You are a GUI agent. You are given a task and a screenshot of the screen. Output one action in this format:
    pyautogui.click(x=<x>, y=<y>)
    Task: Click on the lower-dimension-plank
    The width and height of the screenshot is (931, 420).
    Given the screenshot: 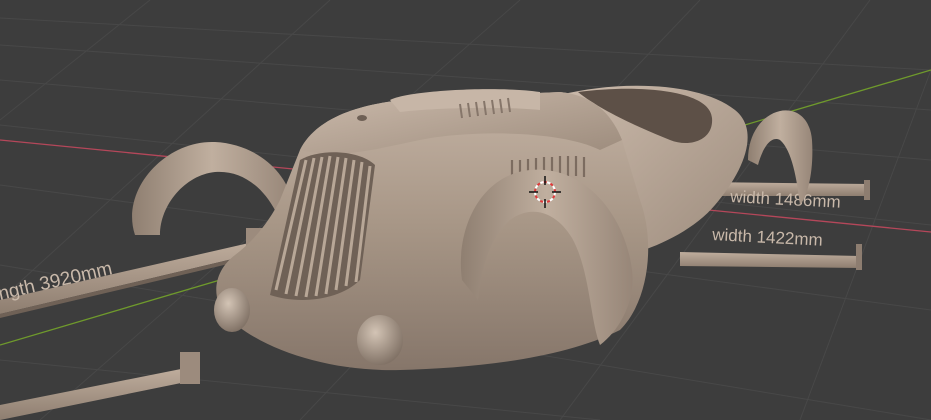 What is the action you would take?
    pyautogui.click(x=100, y=386)
    